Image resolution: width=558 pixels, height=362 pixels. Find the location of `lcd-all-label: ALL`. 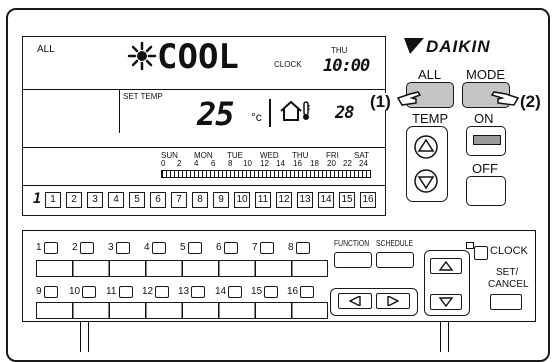

lcd-all-label: ALL is located at coordinates (46, 49).